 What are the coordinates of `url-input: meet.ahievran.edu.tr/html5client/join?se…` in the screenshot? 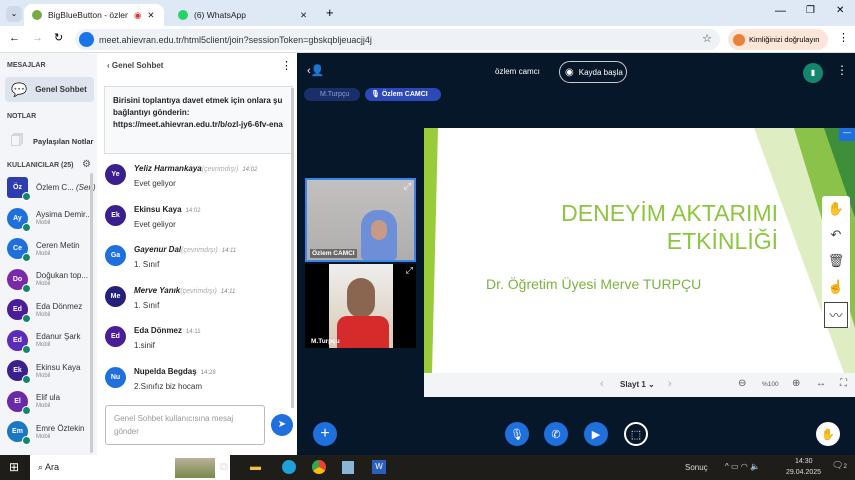 It's located at (397, 39).